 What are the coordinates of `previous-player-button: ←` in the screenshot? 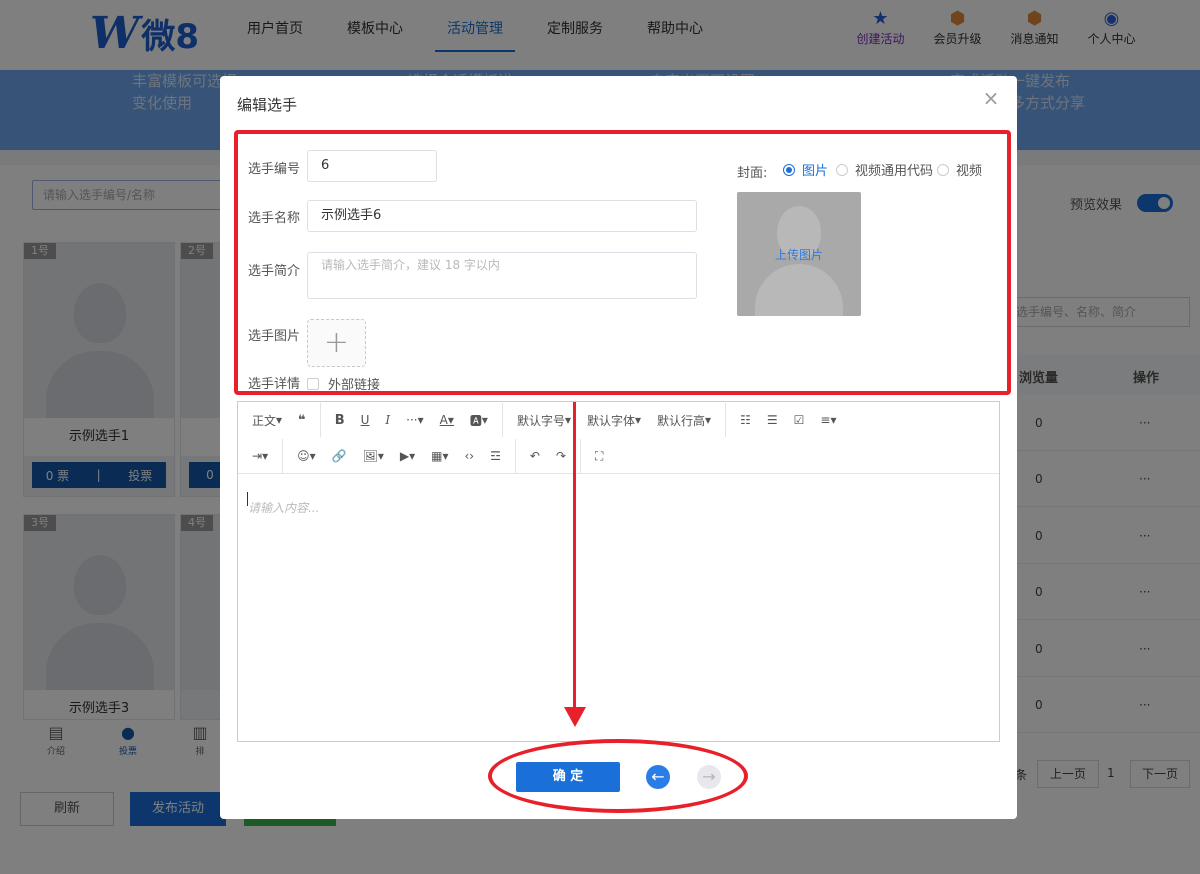 It's located at (658, 777).